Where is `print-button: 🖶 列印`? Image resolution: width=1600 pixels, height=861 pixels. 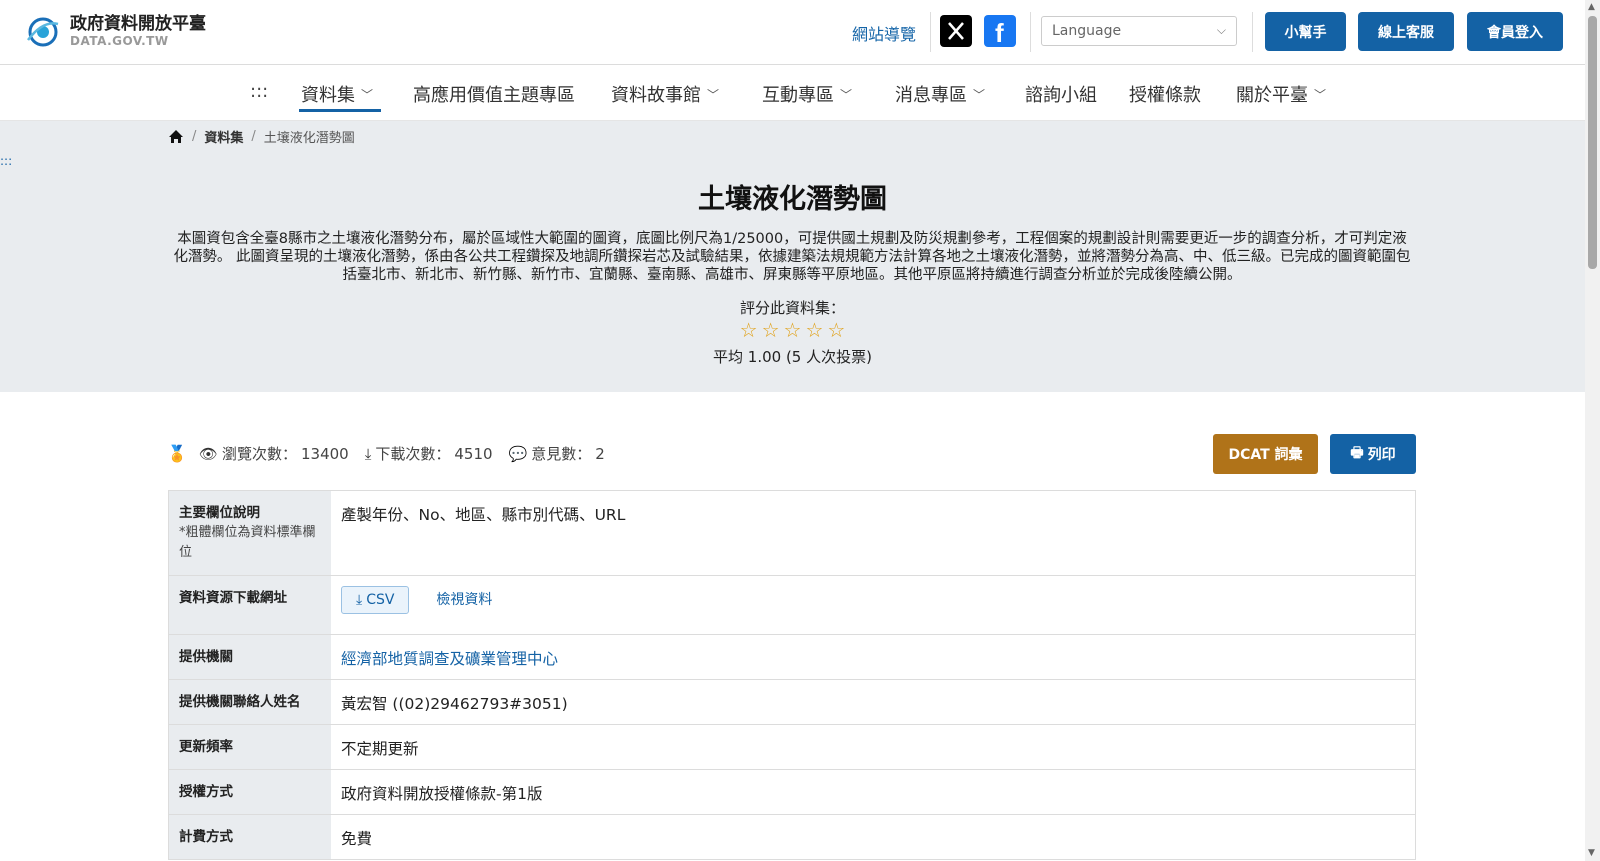
print-button: 🖶 列印 is located at coordinates (1373, 454).